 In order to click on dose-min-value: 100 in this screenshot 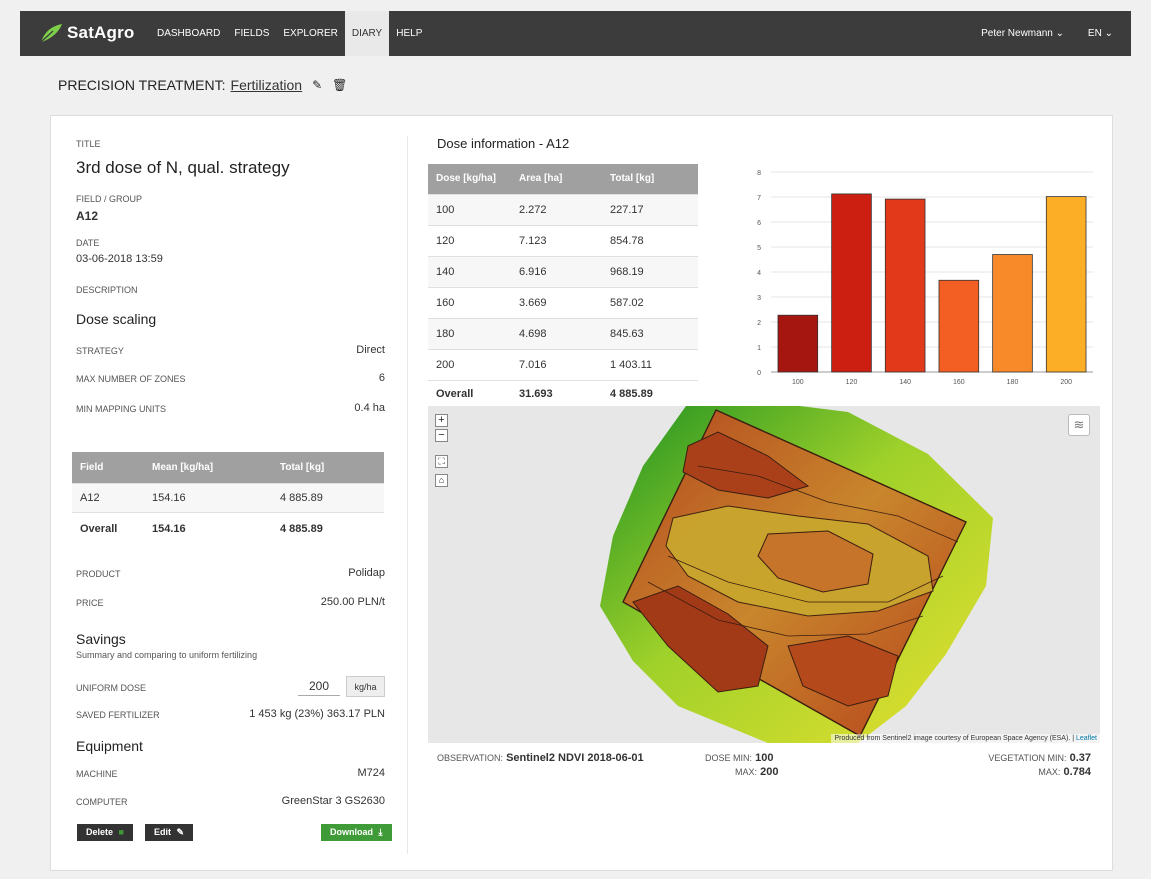, I will do `click(764, 758)`.